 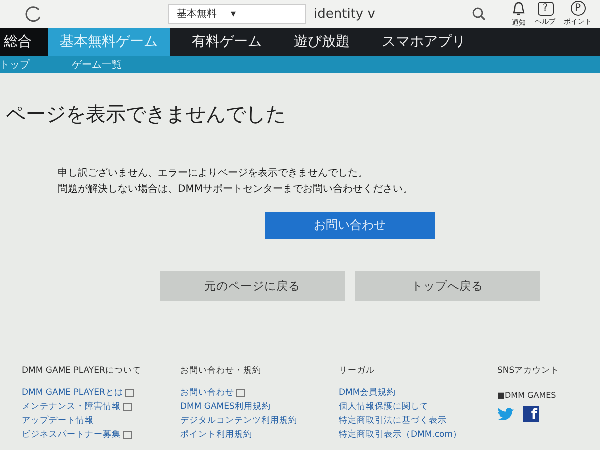 What do you see at coordinates (367, 393) in the screenshot?
I see `footer-link: DMM会員規約` at bounding box center [367, 393].